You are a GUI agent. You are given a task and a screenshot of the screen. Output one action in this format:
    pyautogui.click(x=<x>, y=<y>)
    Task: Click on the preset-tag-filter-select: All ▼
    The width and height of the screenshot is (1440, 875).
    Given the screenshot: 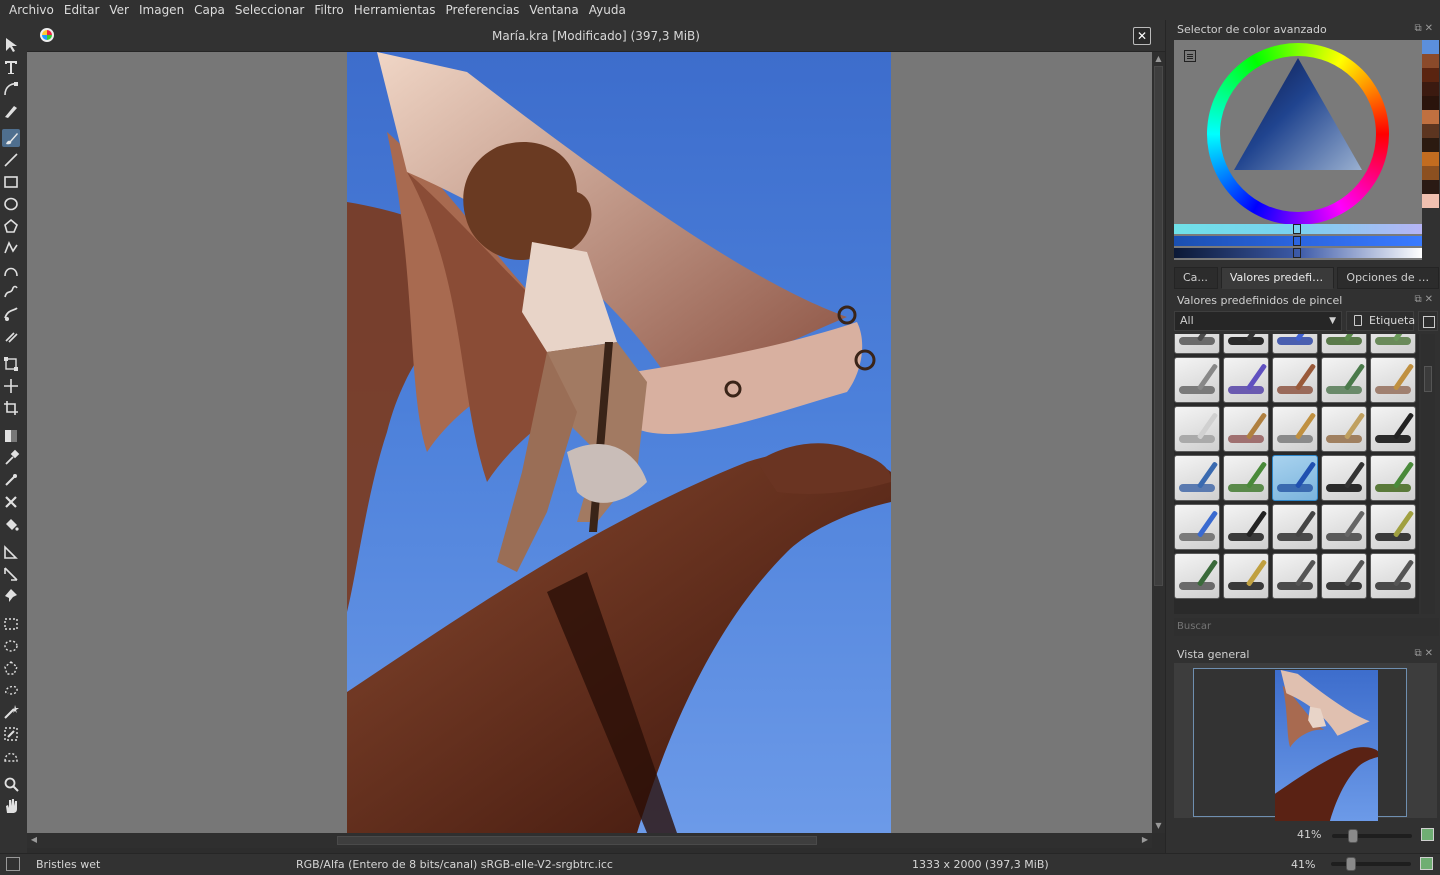 What is the action you would take?
    pyautogui.click(x=1258, y=321)
    